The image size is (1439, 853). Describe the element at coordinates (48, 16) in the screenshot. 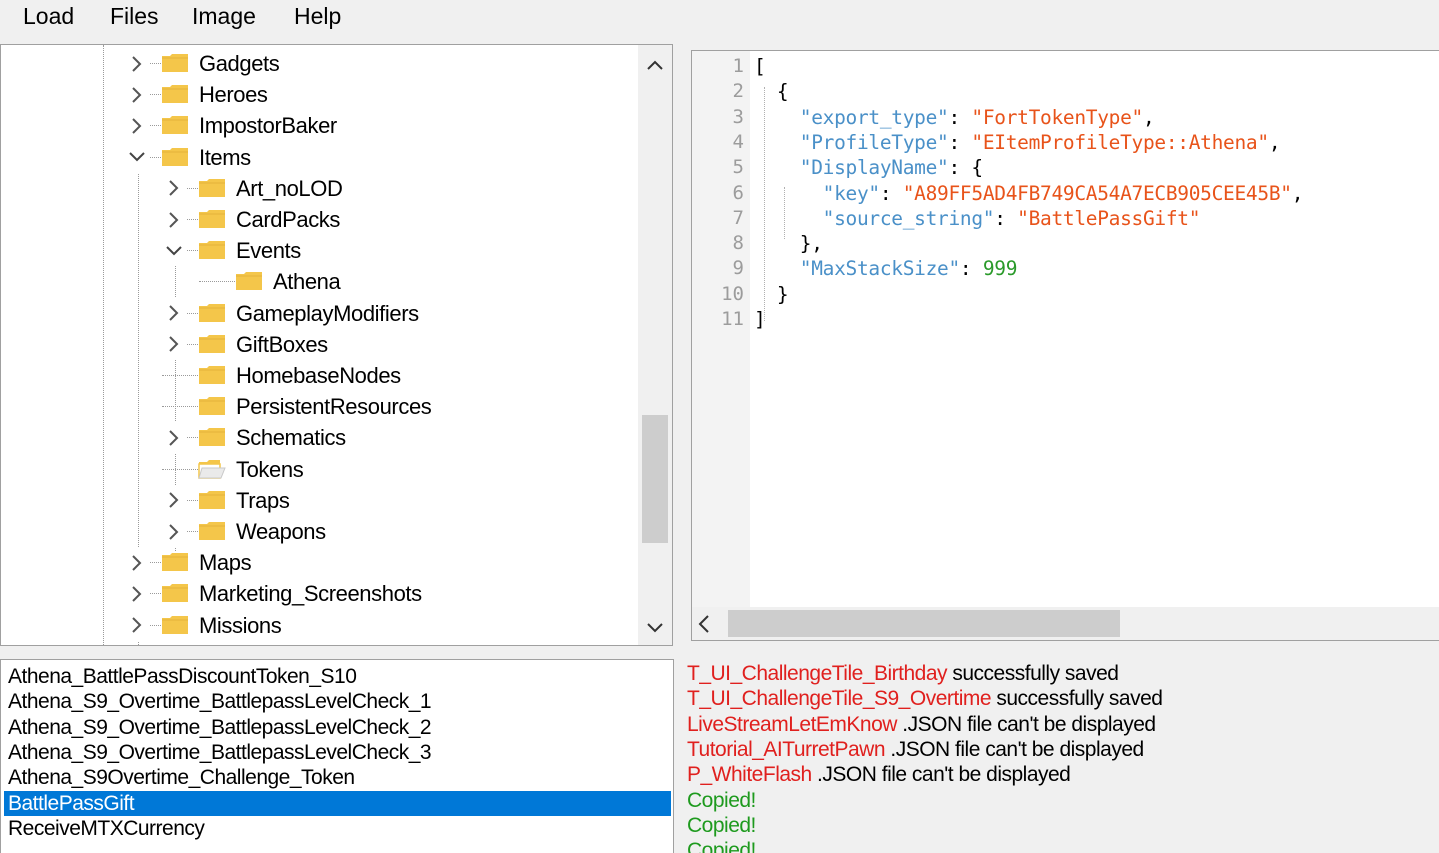

I see `menu-load: Load` at that location.